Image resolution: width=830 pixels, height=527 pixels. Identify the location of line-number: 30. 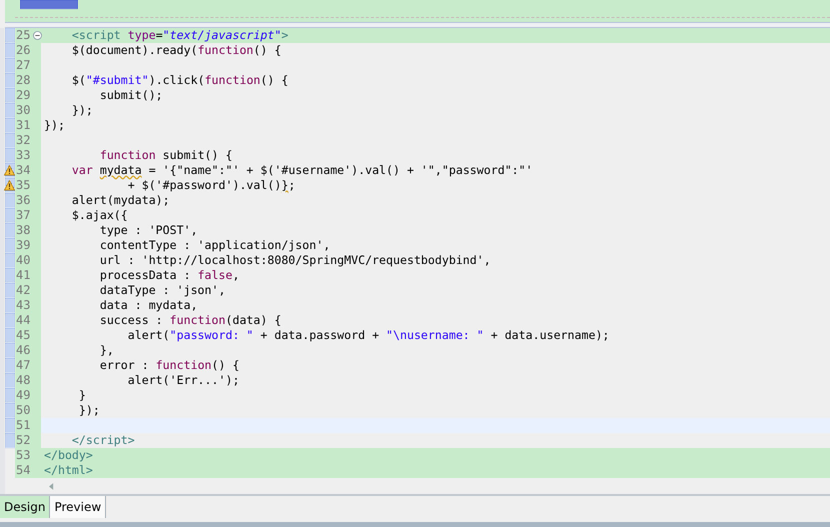
(23, 110).